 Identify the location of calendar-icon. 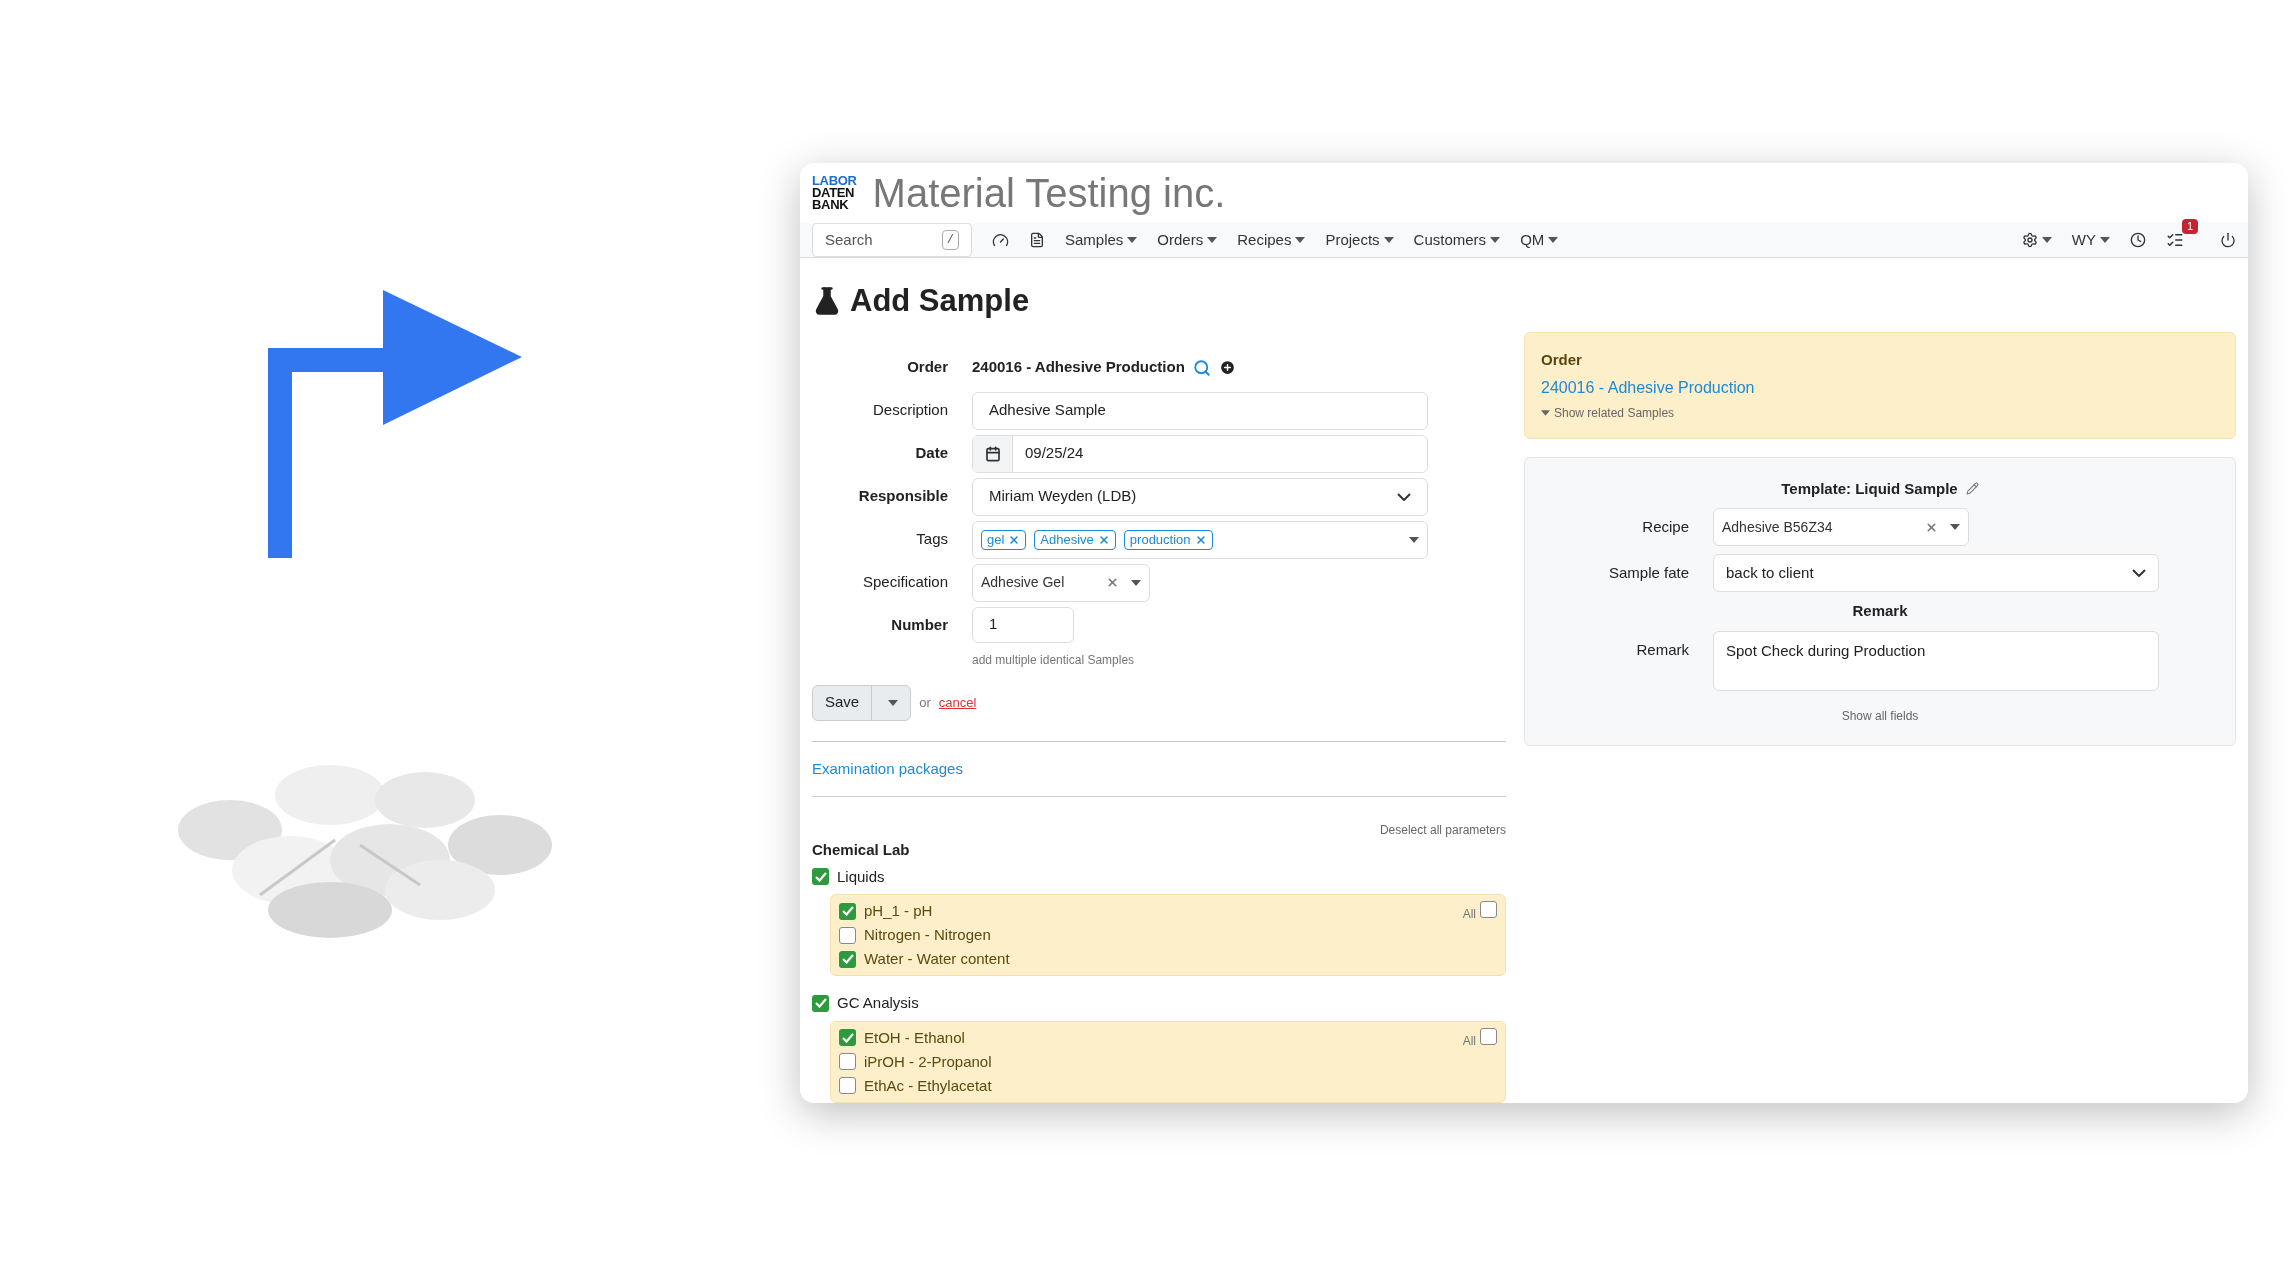
(992, 453).